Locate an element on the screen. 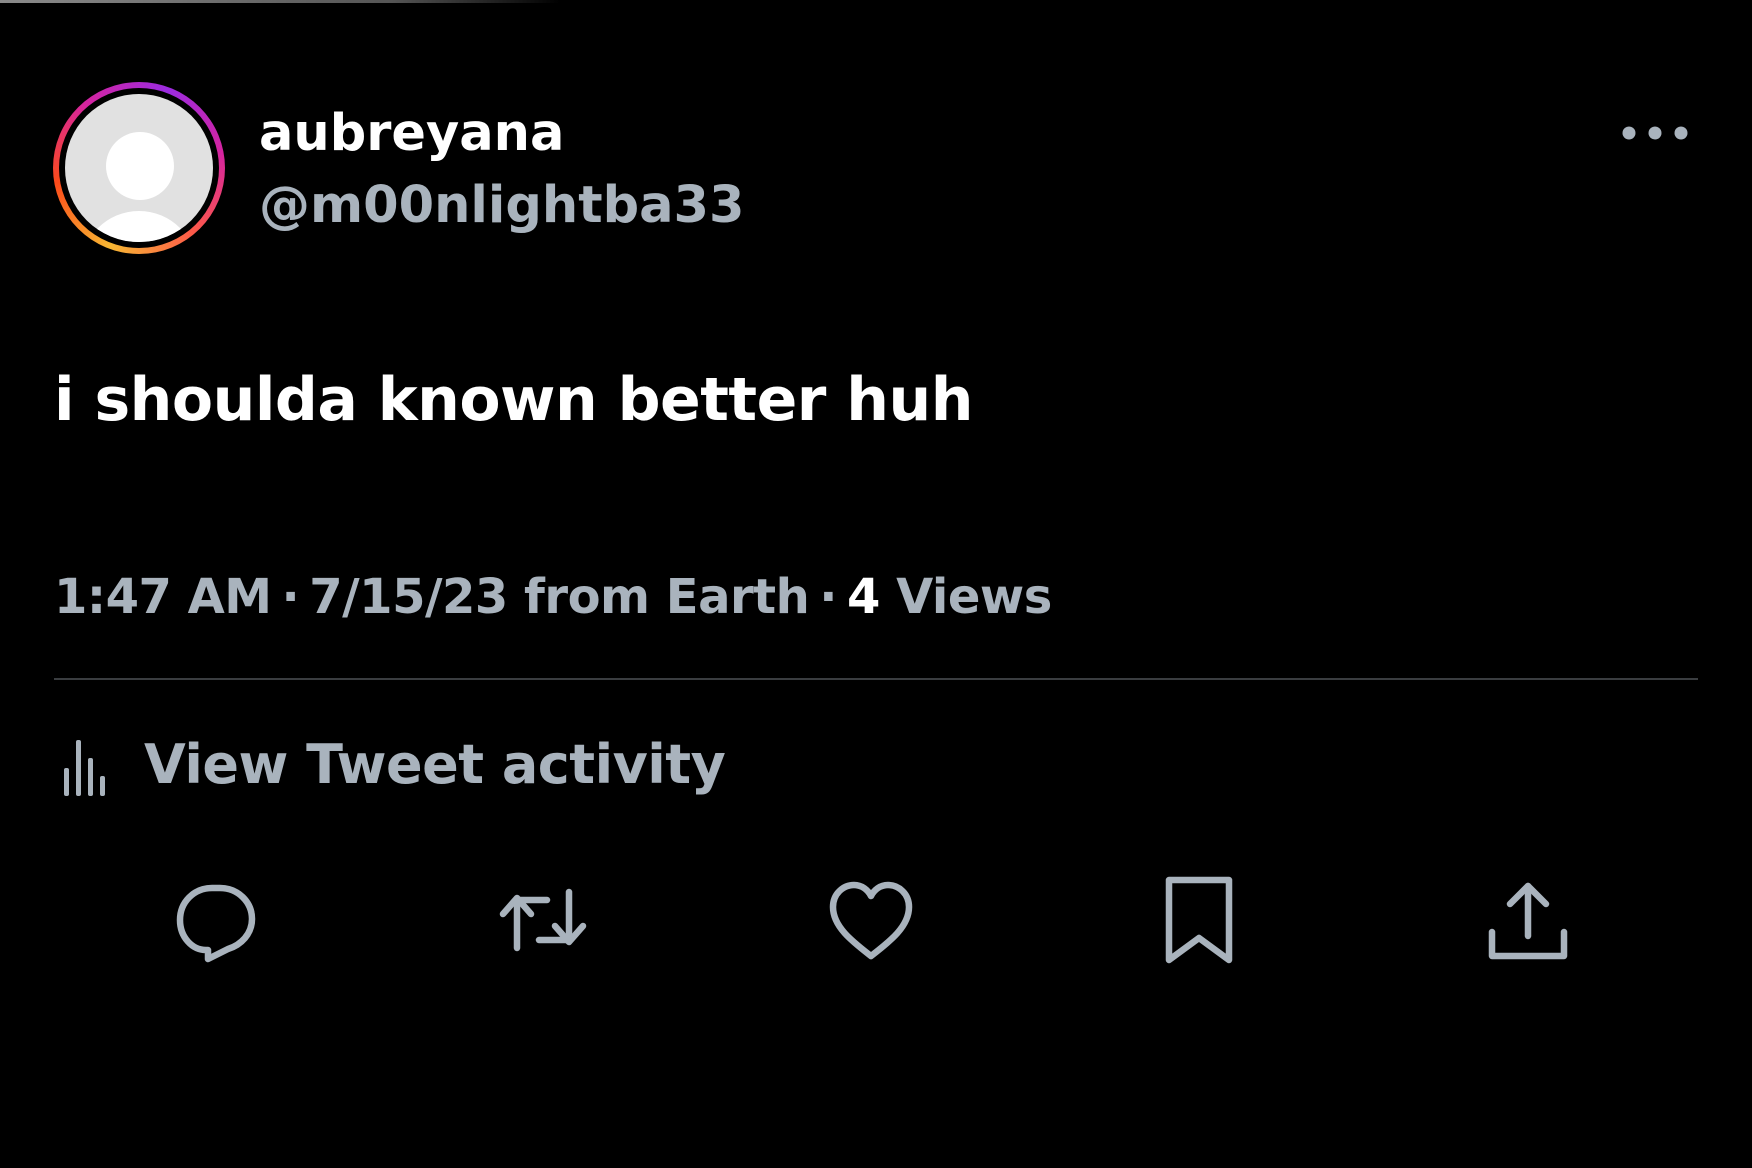 Image resolution: width=1752 pixels, height=1168 pixels. avatar-head-shape is located at coordinates (140, 166).